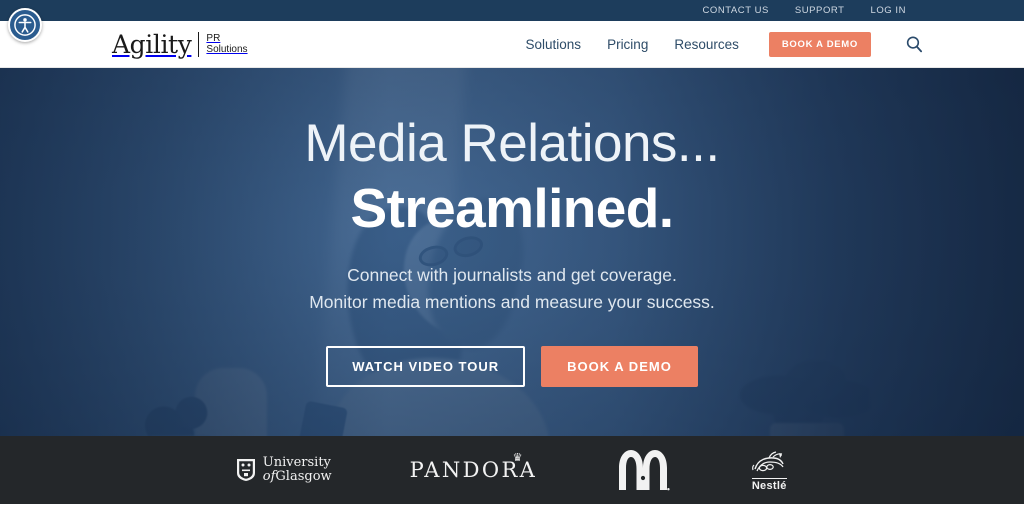 The image size is (1024, 530). I want to click on logo-divider, so click(199, 44).